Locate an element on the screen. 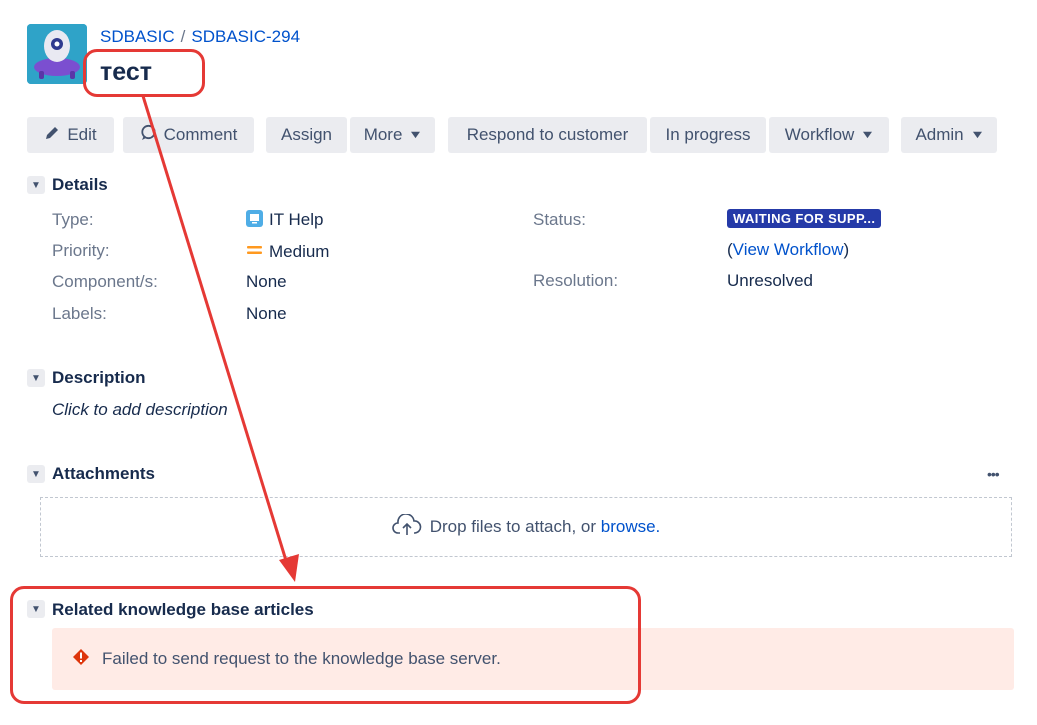  drop-text: Drop files to attach, or is located at coordinates (515, 526).